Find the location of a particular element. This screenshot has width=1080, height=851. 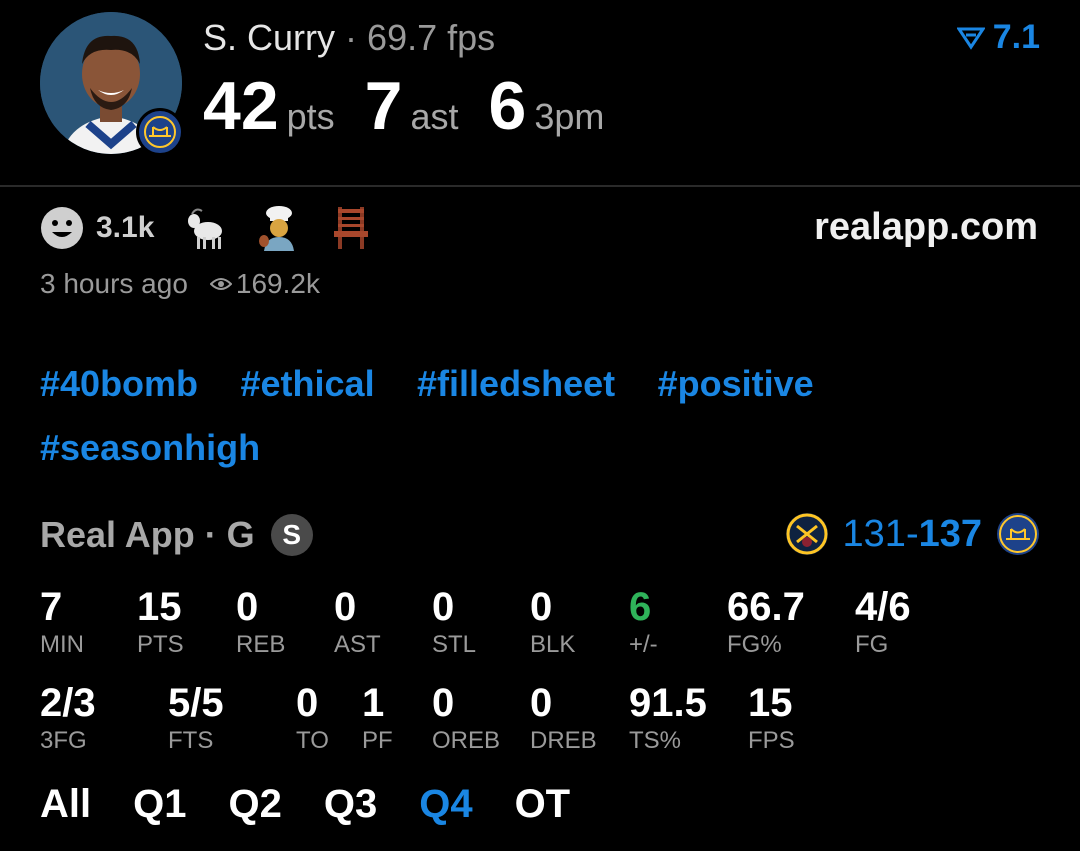

stat-label: MIN is located at coordinates (62, 644).